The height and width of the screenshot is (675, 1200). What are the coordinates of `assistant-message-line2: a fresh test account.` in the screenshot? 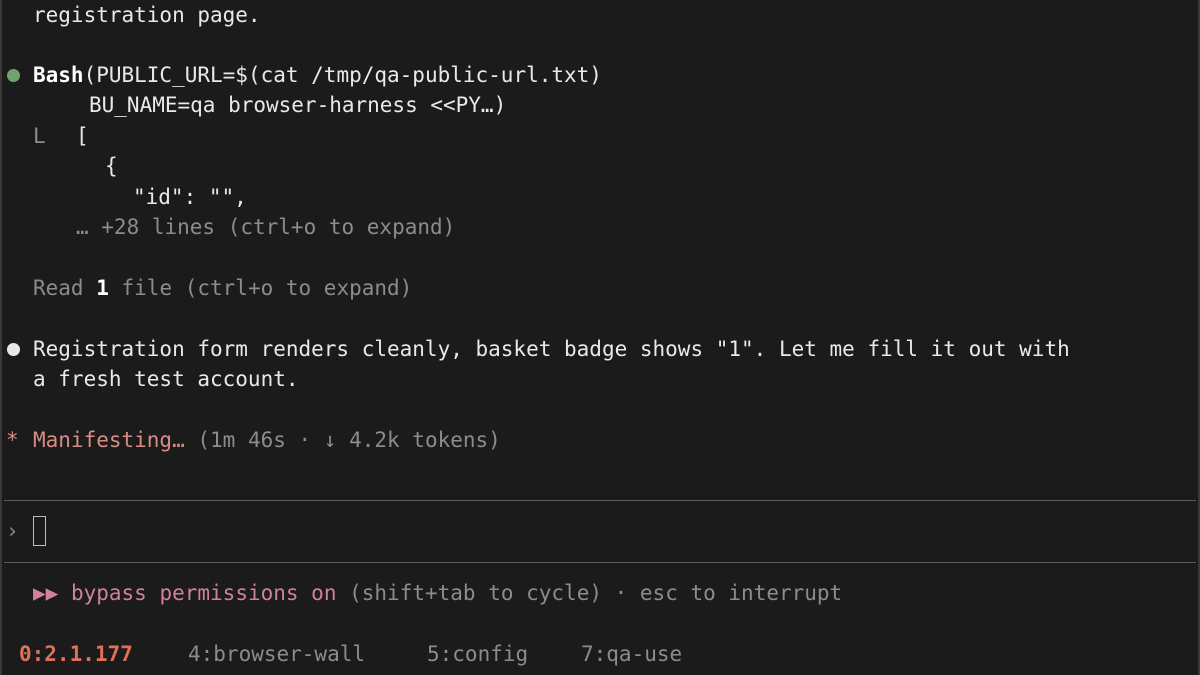 It's located at (166, 379).